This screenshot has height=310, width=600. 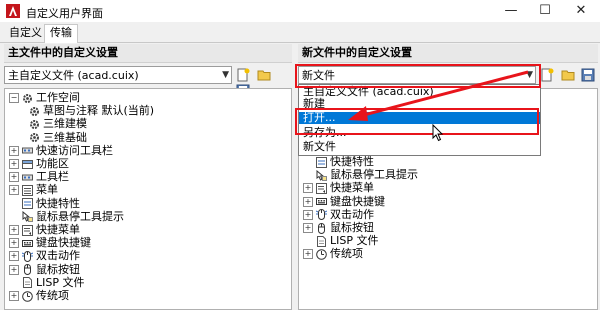 What do you see at coordinates (61, 33) in the screenshot?
I see `tab-transfer: 传输` at bounding box center [61, 33].